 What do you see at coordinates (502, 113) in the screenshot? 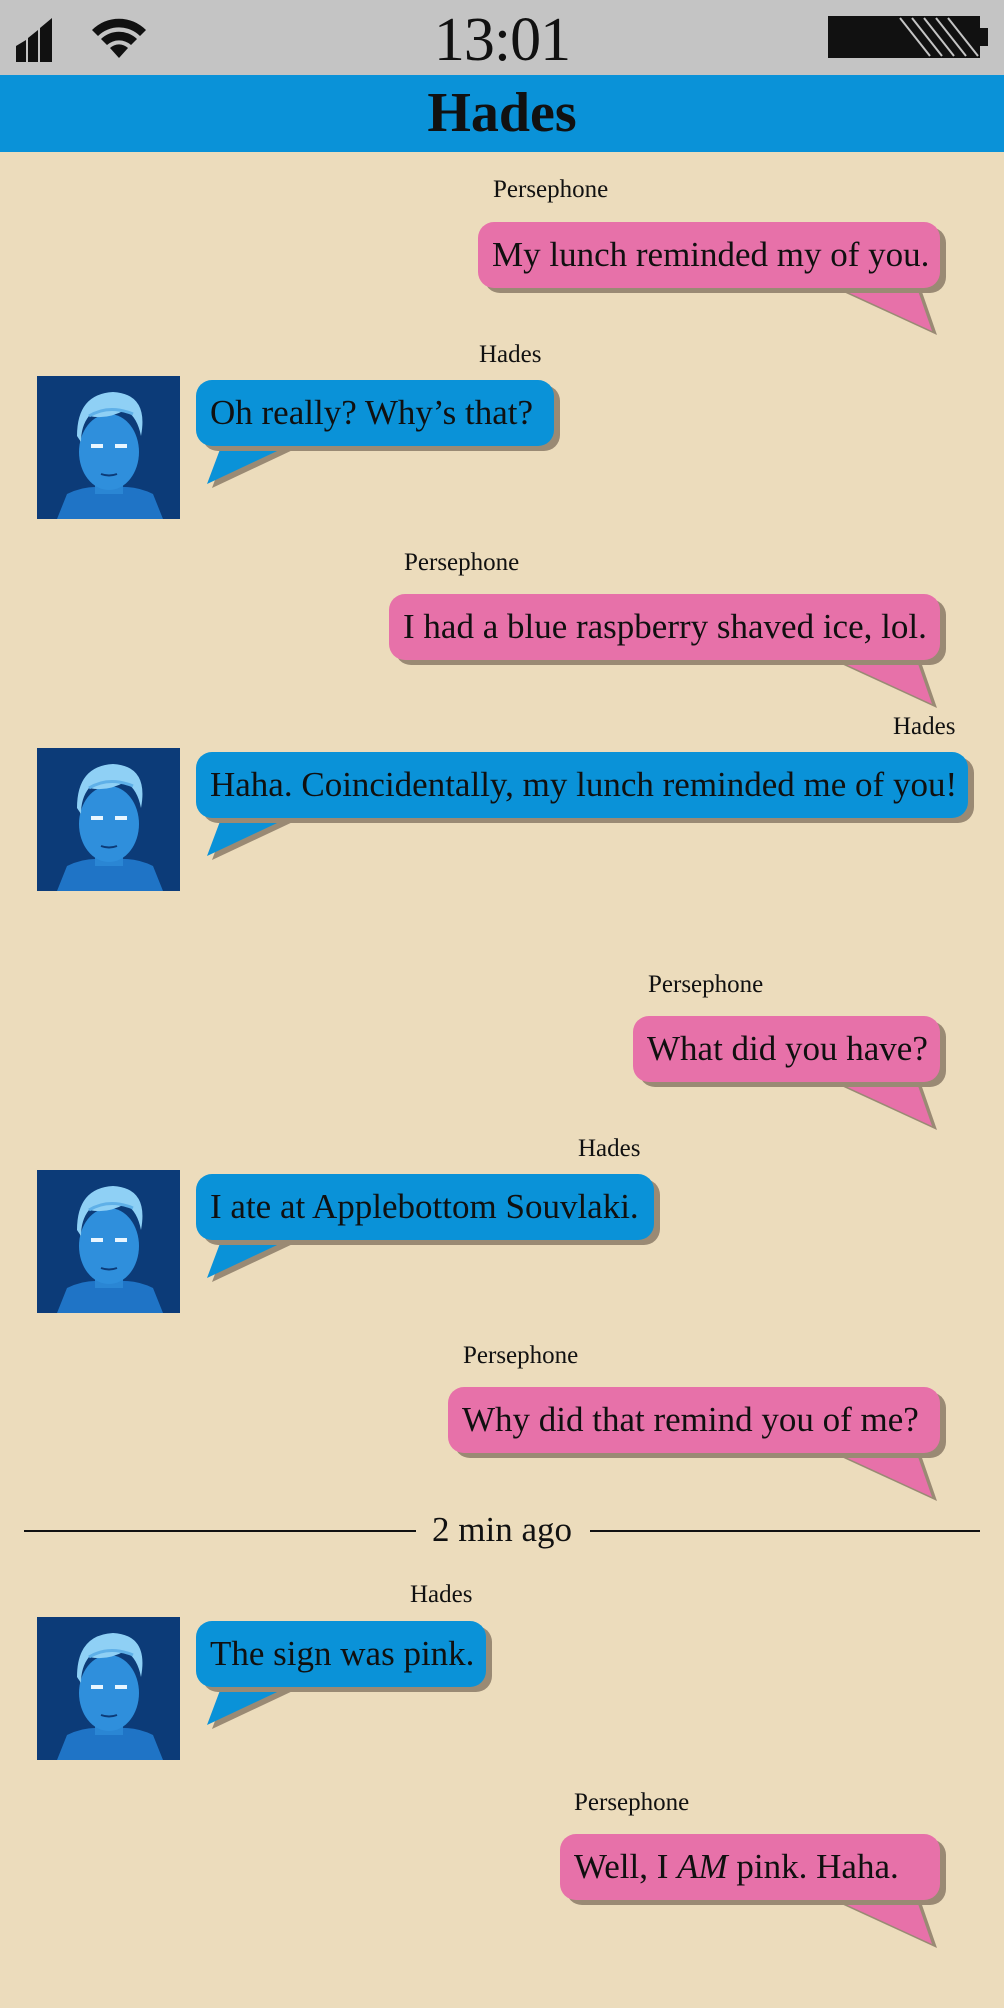
I see `conversation-title: Hades` at bounding box center [502, 113].